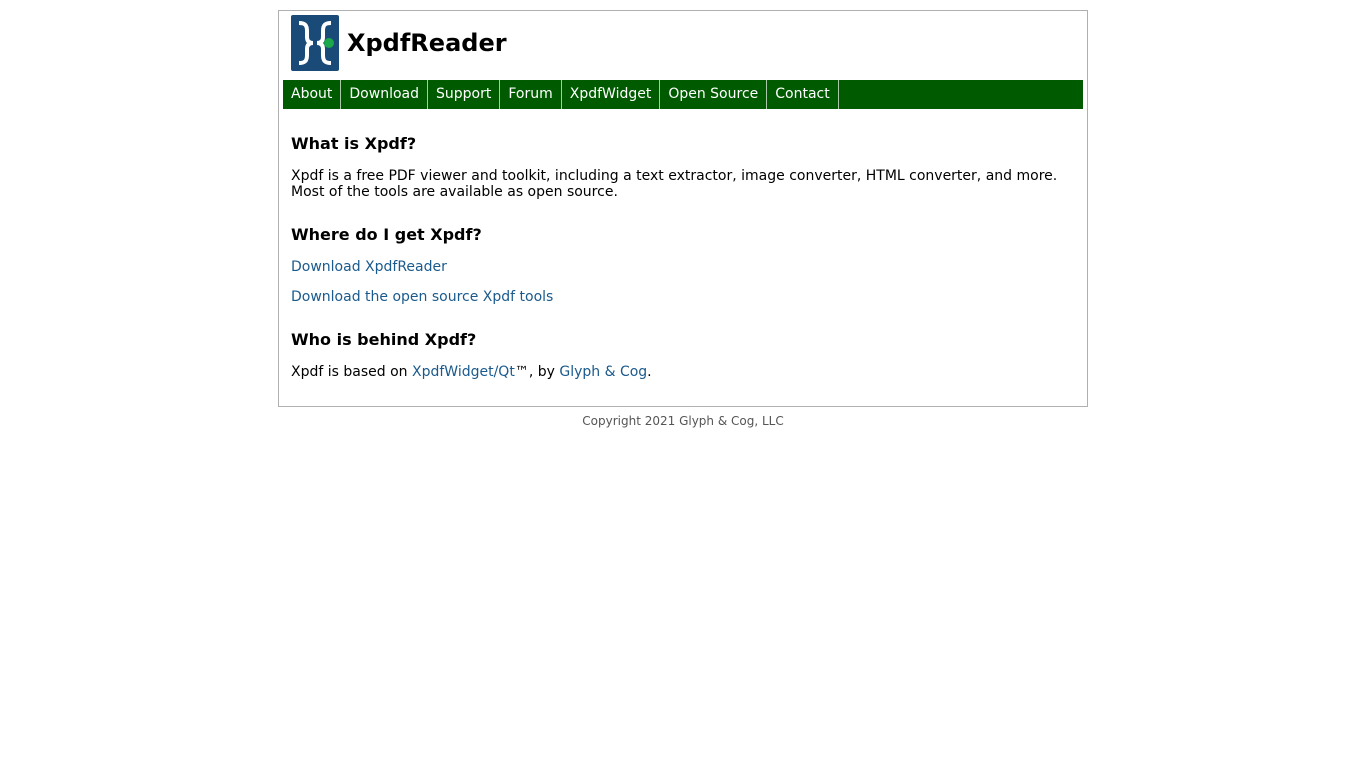  I want to click on nav-support: Support, so click(464, 94).